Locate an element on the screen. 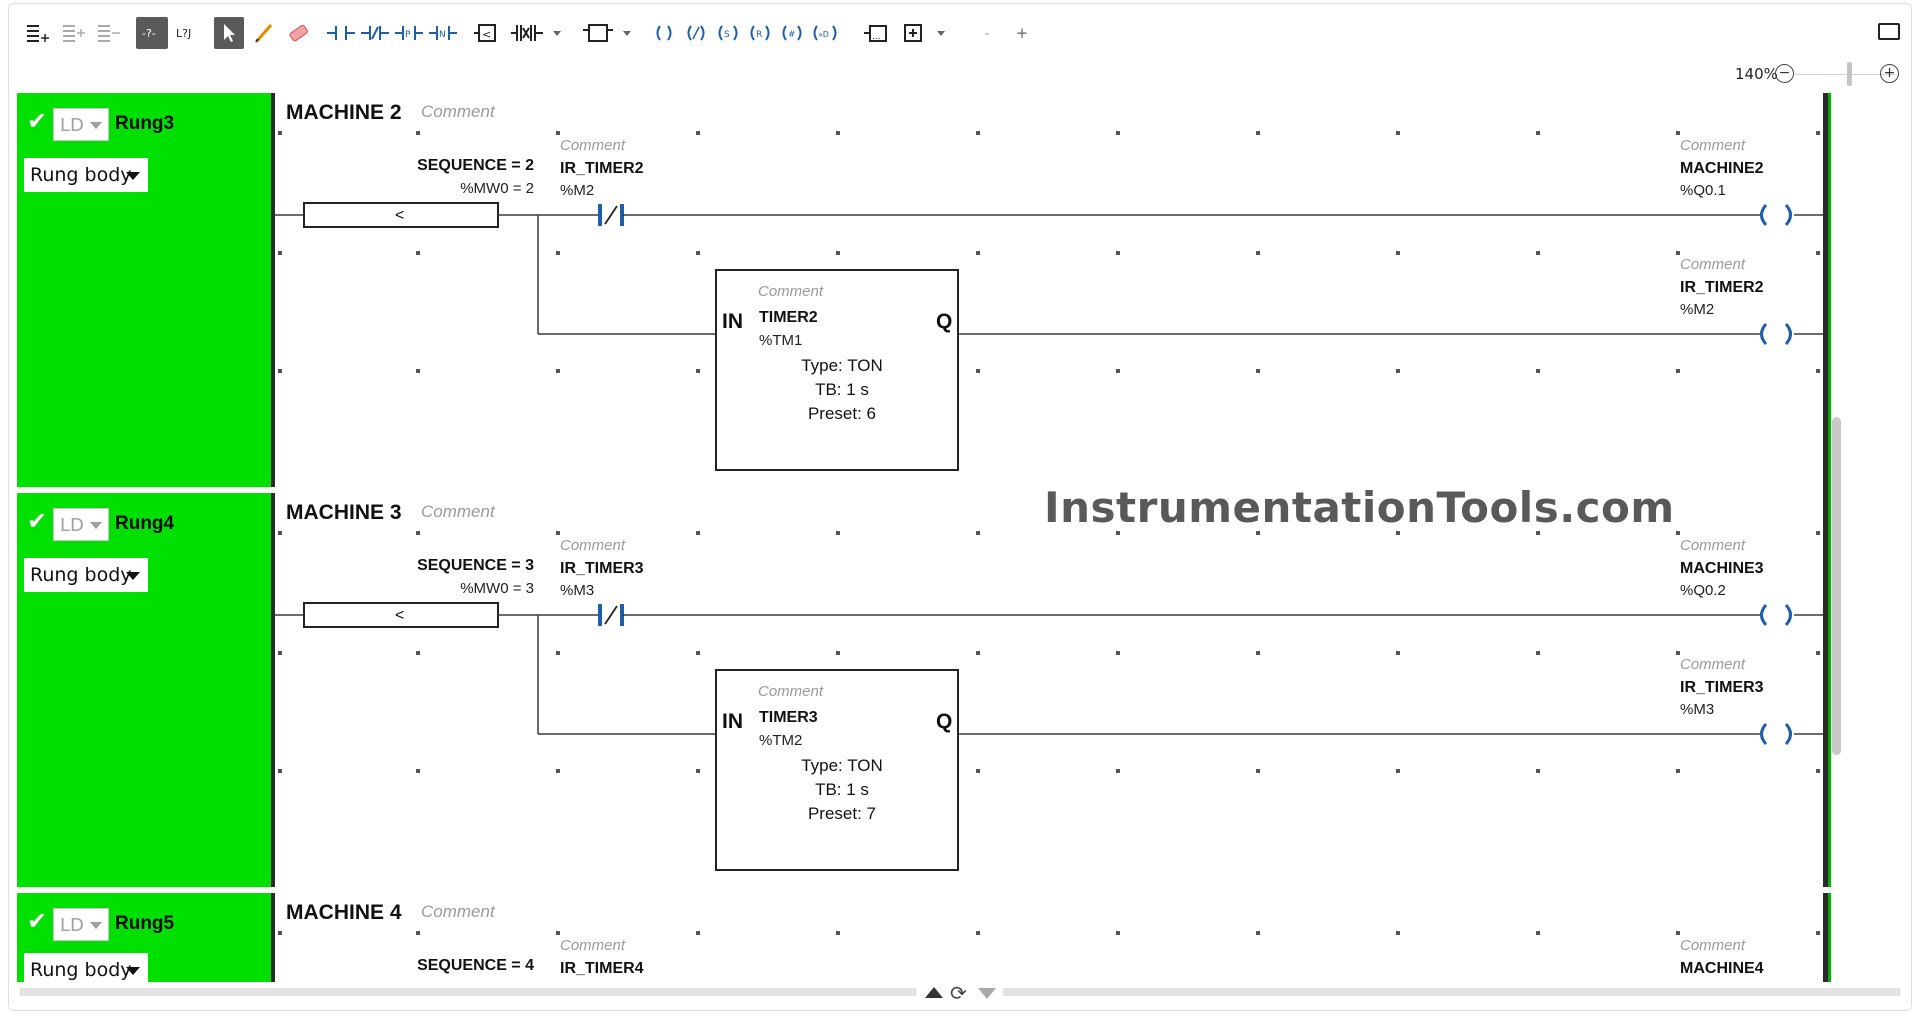 Image resolution: width=1920 pixels, height=1014 pixels. coil-address: %Q0.2 is located at coordinates (1703, 590).